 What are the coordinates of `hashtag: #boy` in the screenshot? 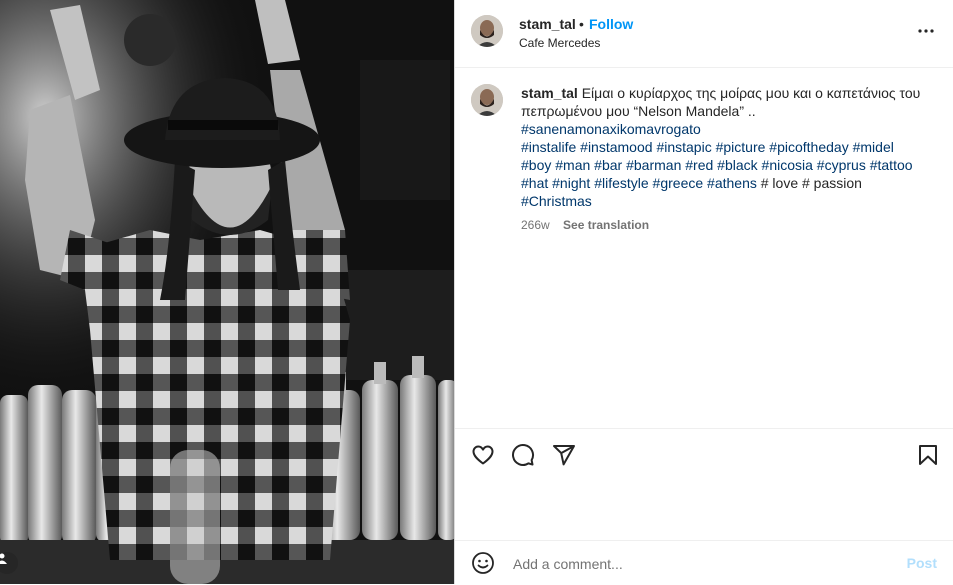 It's located at (536, 165).